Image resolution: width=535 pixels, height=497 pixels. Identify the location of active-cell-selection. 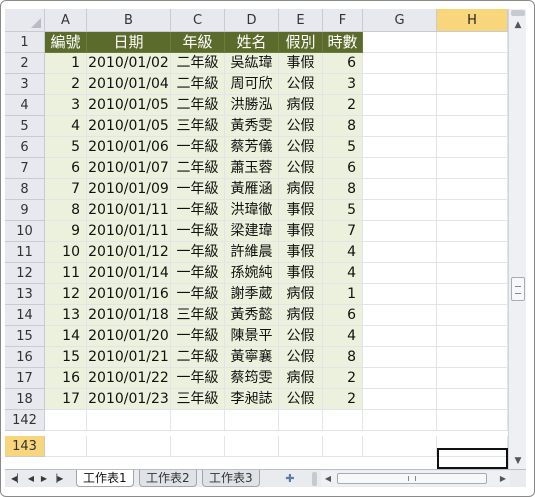
(472, 458).